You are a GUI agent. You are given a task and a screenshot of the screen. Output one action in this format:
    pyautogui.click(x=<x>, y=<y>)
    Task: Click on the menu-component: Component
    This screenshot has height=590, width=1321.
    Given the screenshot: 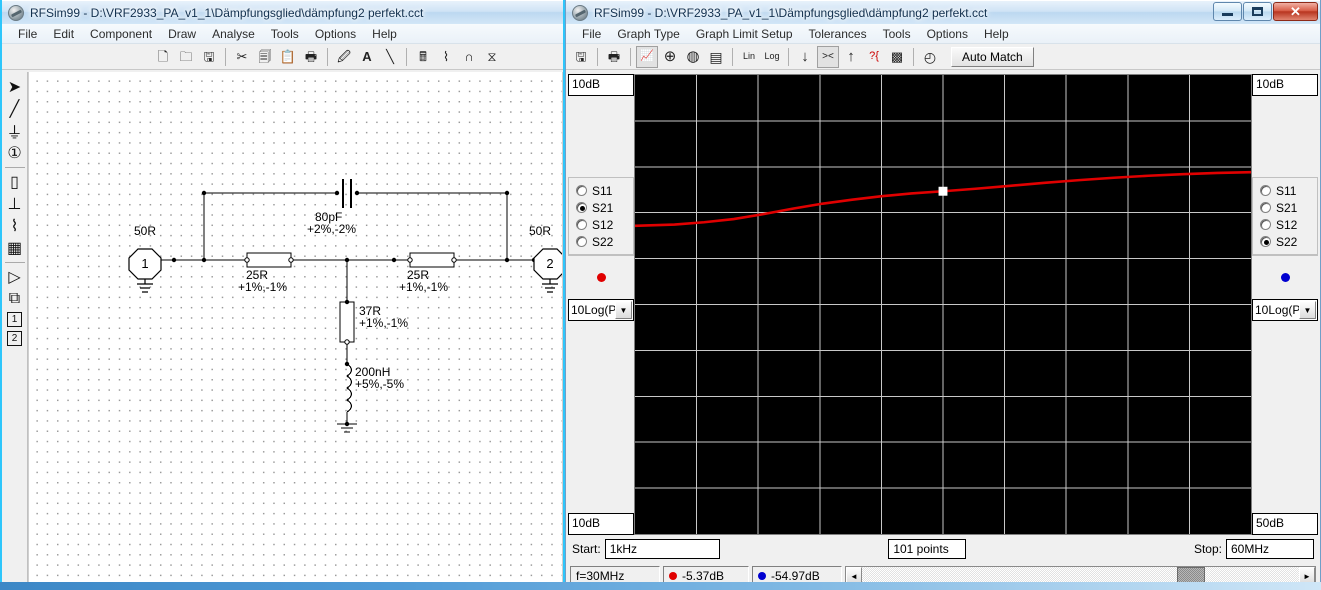 What is the action you would take?
    pyautogui.click(x=121, y=34)
    